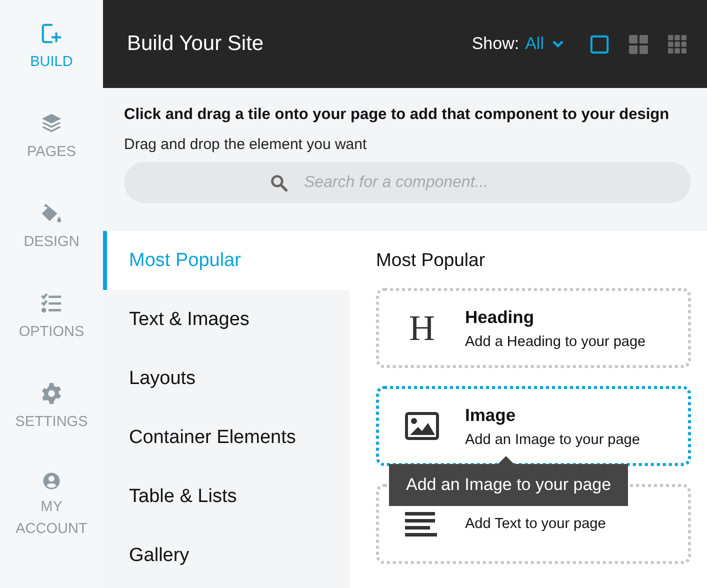 The height and width of the screenshot is (588, 707). What do you see at coordinates (51, 303) in the screenshot?
I see `checklist-icon` at bounding box center [51, 303].